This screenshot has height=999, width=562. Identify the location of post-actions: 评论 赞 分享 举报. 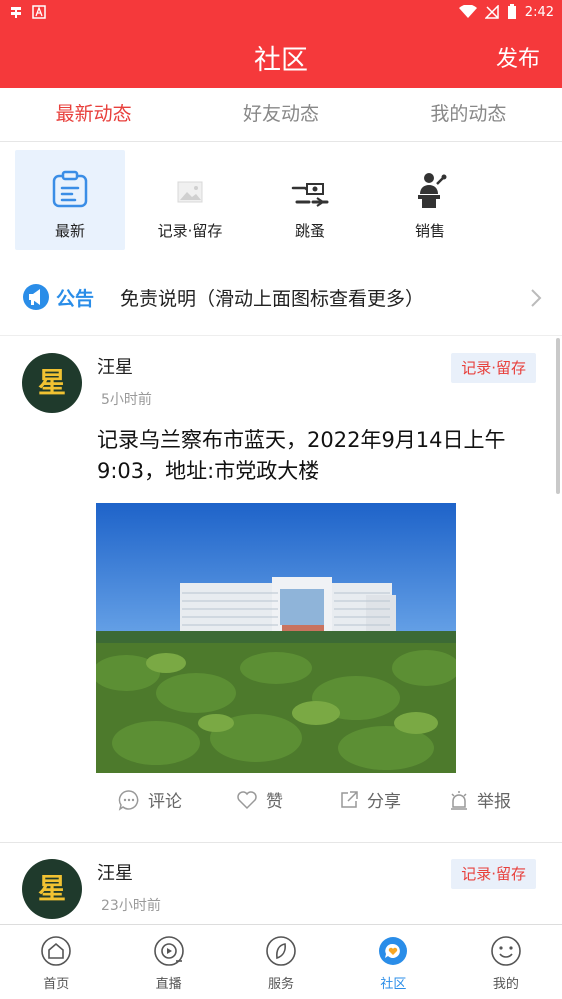
(281, 807).